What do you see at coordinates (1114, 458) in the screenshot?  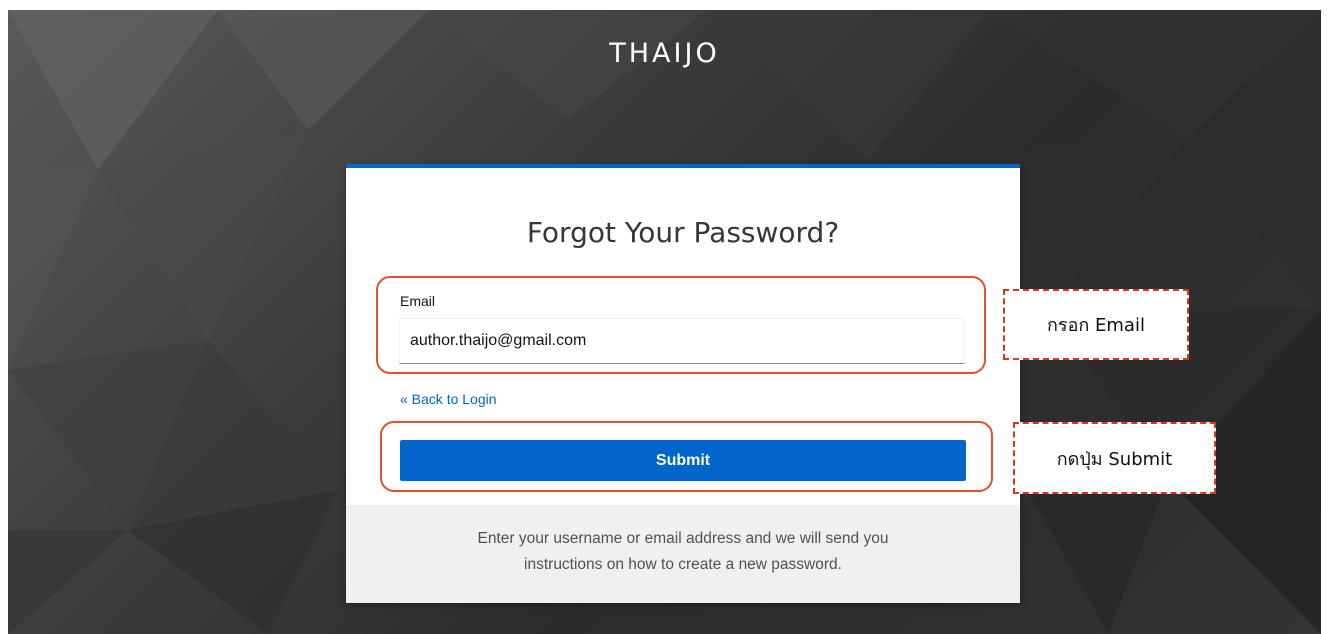 I see `submit-callout: กดปุ่ม Submit` at bounding box center [1114, 458].